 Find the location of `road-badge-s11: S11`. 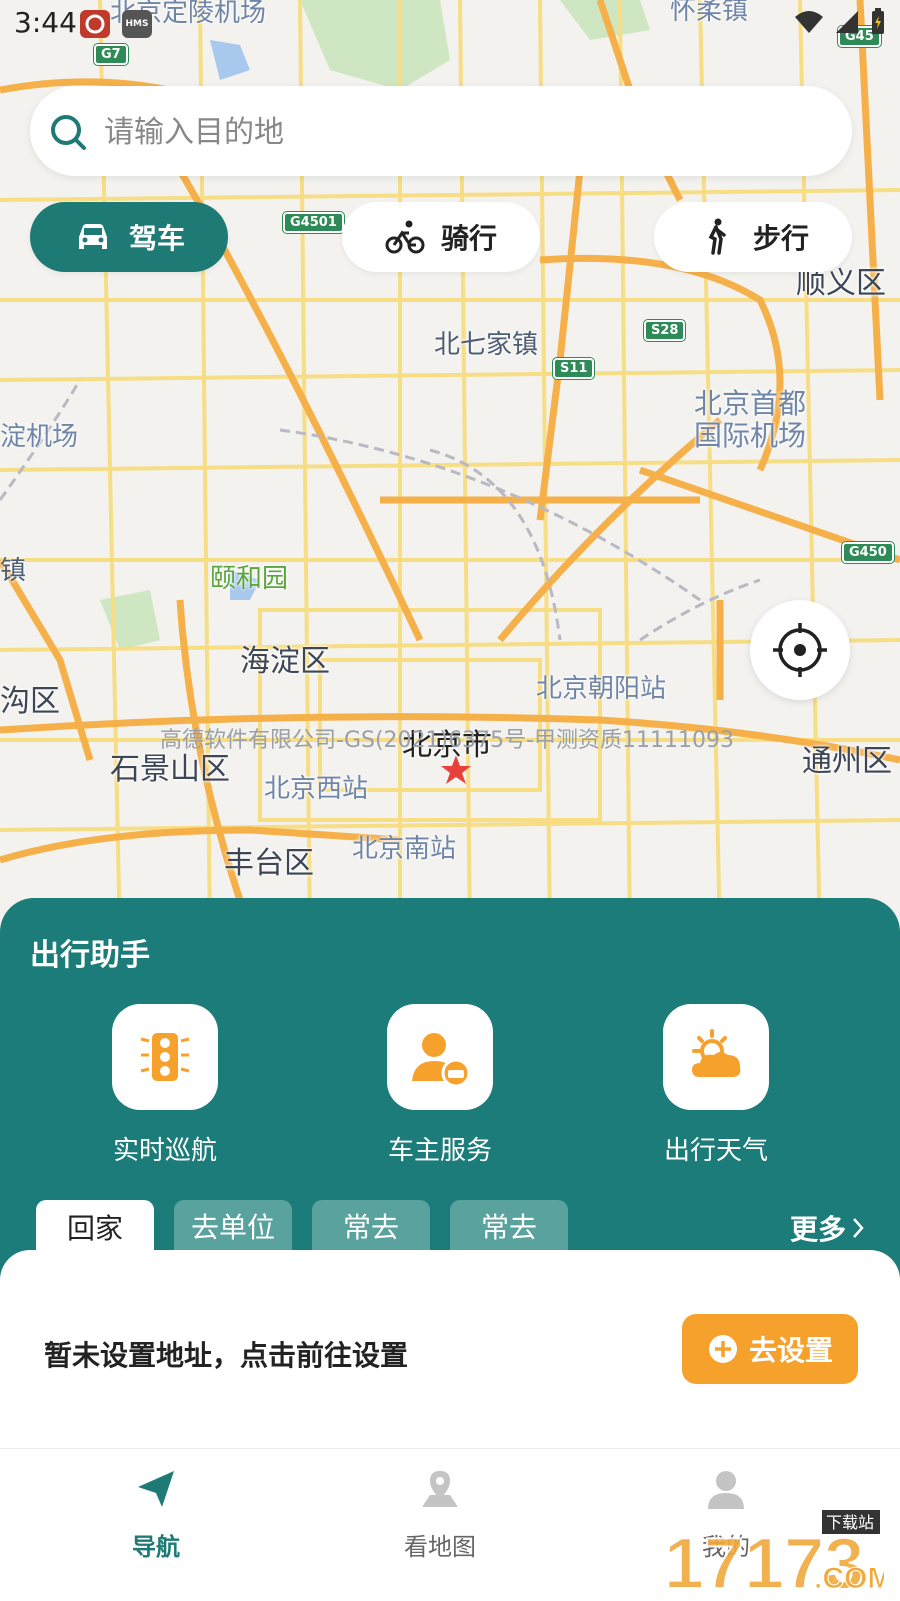

road-badge-s11: S11 is located at coordinates (574, 368).